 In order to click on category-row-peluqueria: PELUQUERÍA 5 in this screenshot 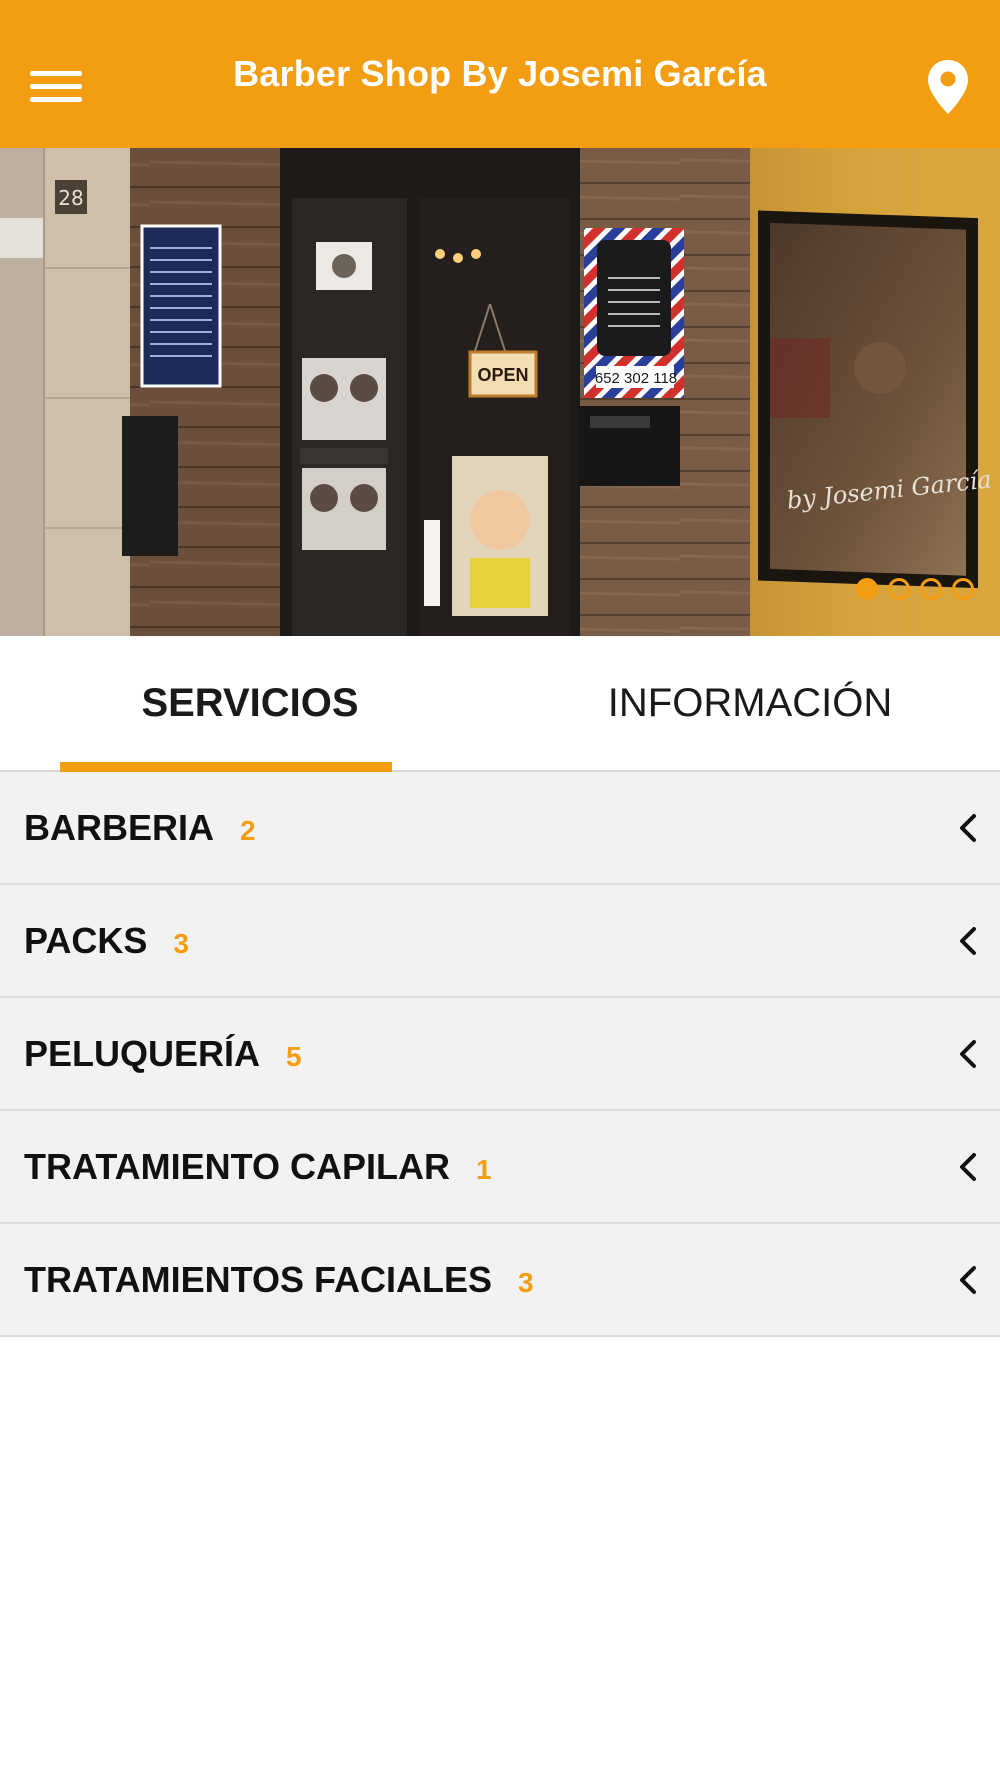, I will do `click(500, 1054)`.